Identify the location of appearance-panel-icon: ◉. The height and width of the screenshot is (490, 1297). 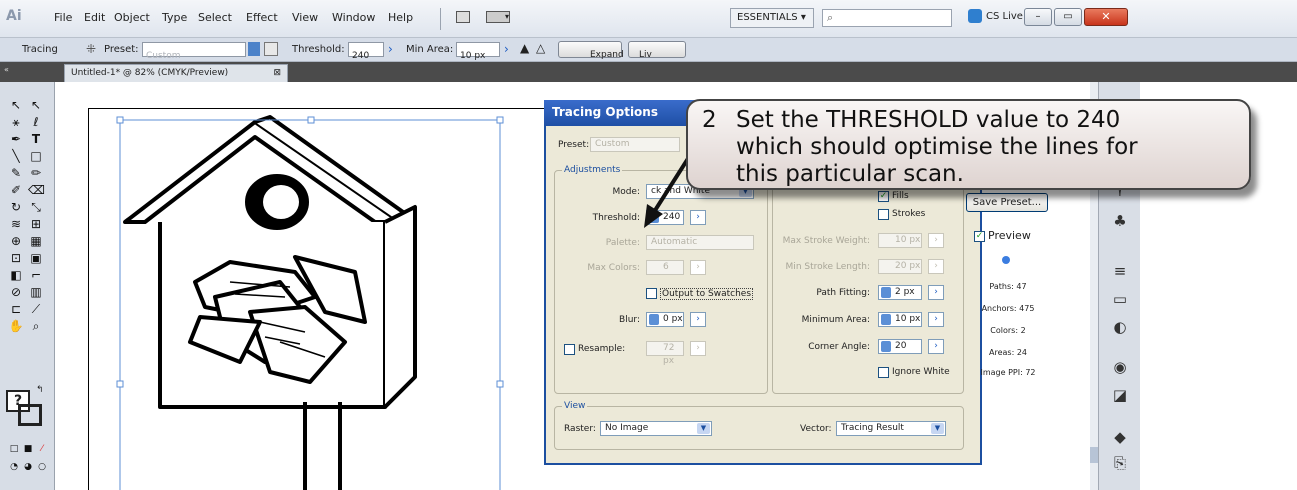
(1120, 368).